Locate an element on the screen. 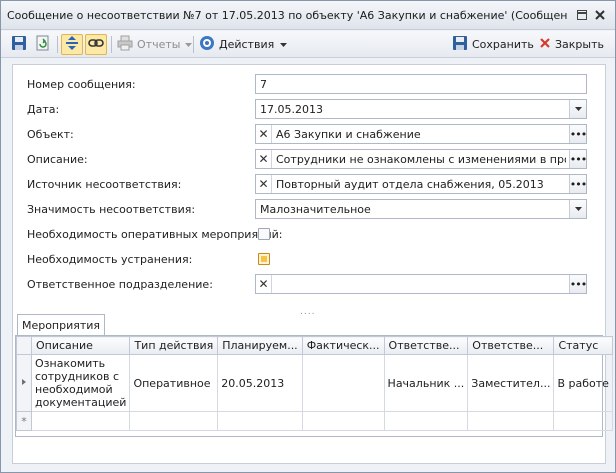 Image resolution: width=616 pixels, height=473 pixels. save-button: Сохранить is located at coordinates (493, 44).